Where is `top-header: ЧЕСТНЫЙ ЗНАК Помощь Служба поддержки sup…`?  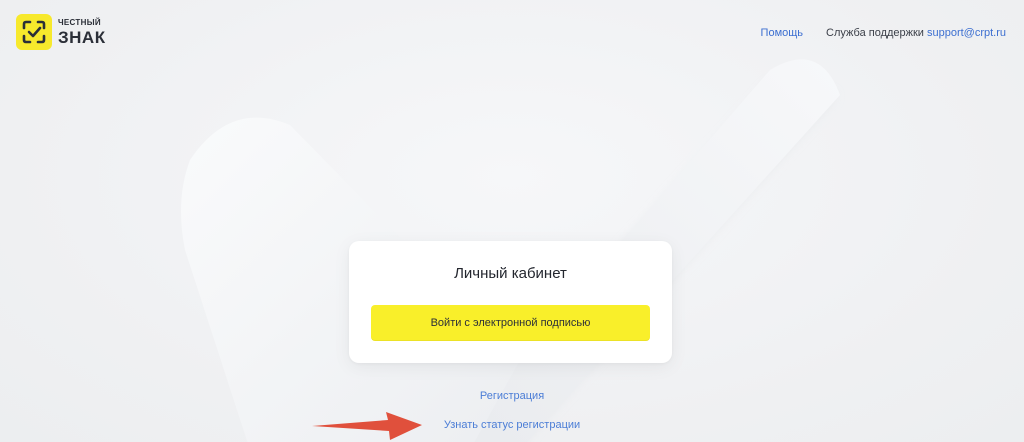
top-header: ЧЕСТНЫЙ ЗНАК Помощь Служба поддержки sup… is located at coordinates (512, 32).